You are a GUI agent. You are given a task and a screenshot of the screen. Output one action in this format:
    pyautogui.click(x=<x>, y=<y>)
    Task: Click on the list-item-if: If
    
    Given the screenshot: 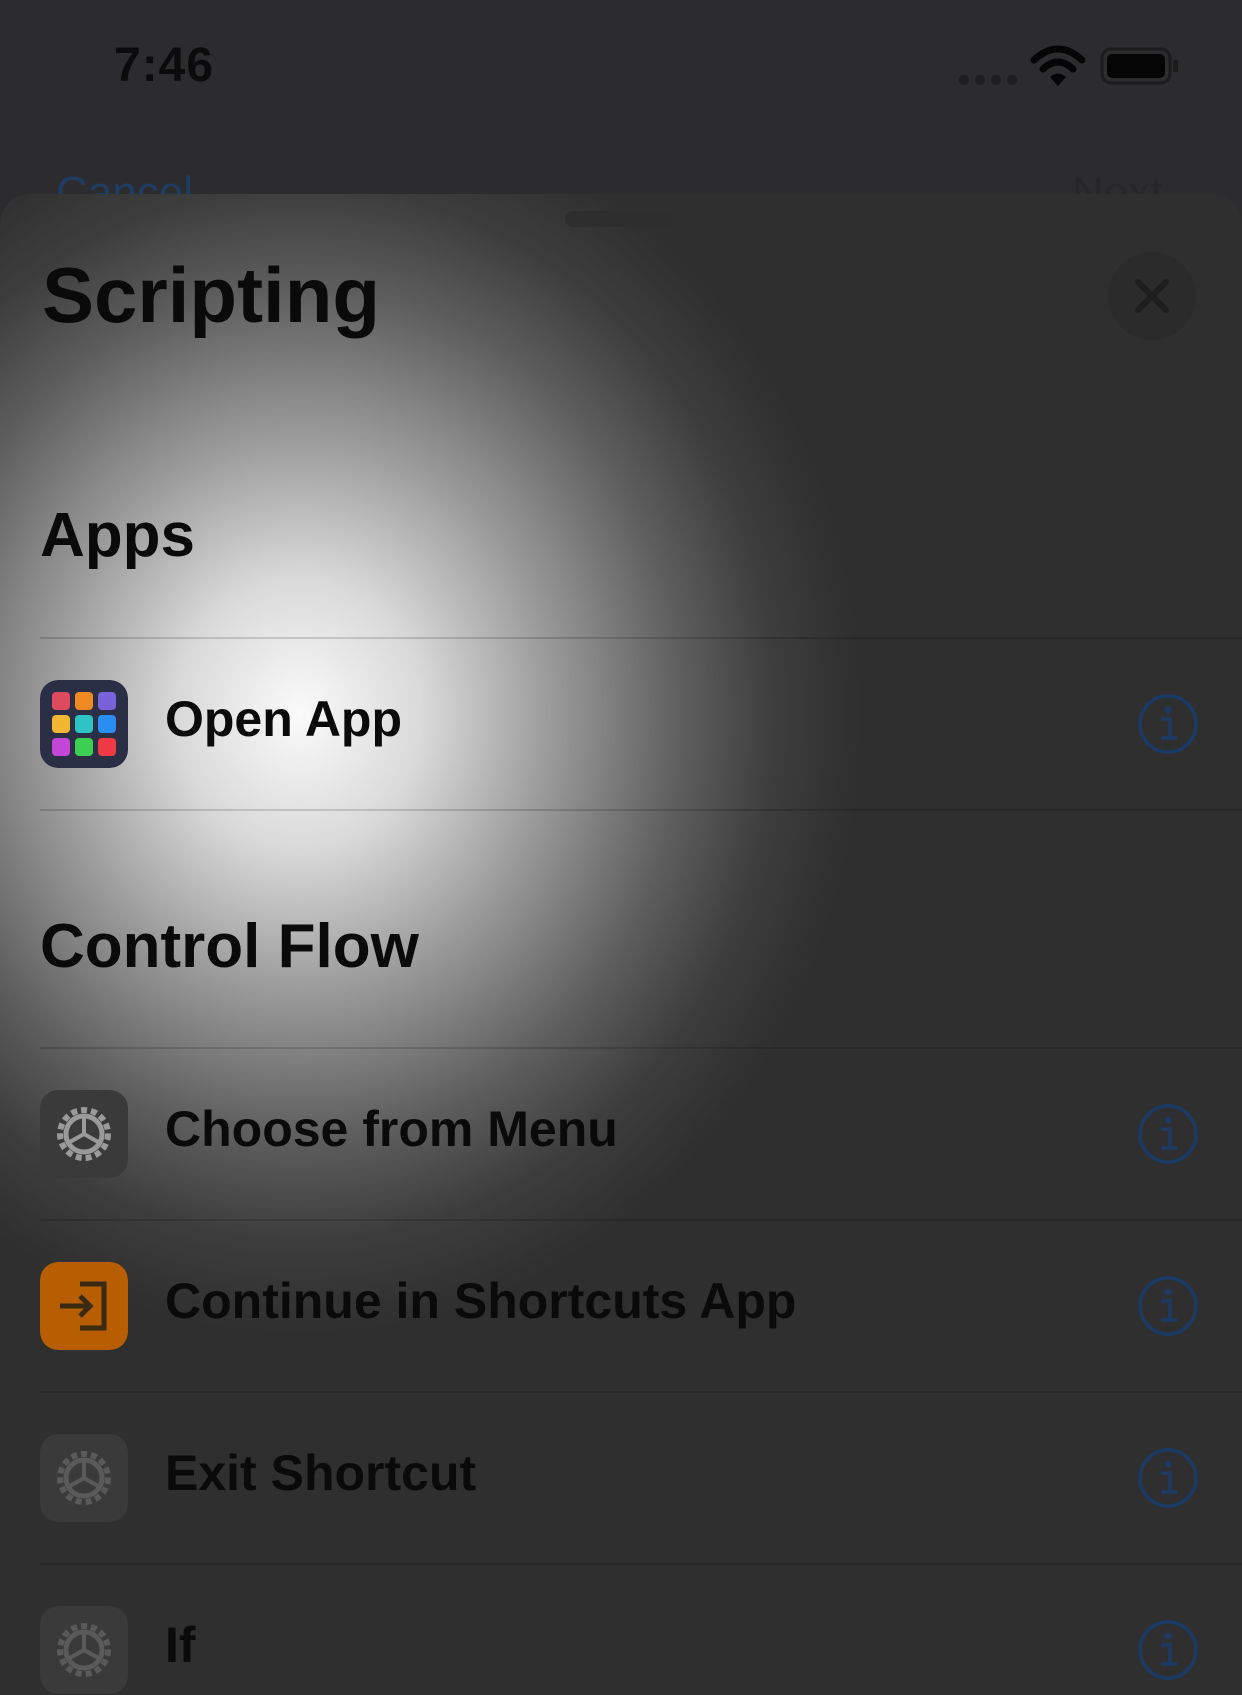 What is the action you would take?
    pyautogui.click(x=621, y=1629)
    